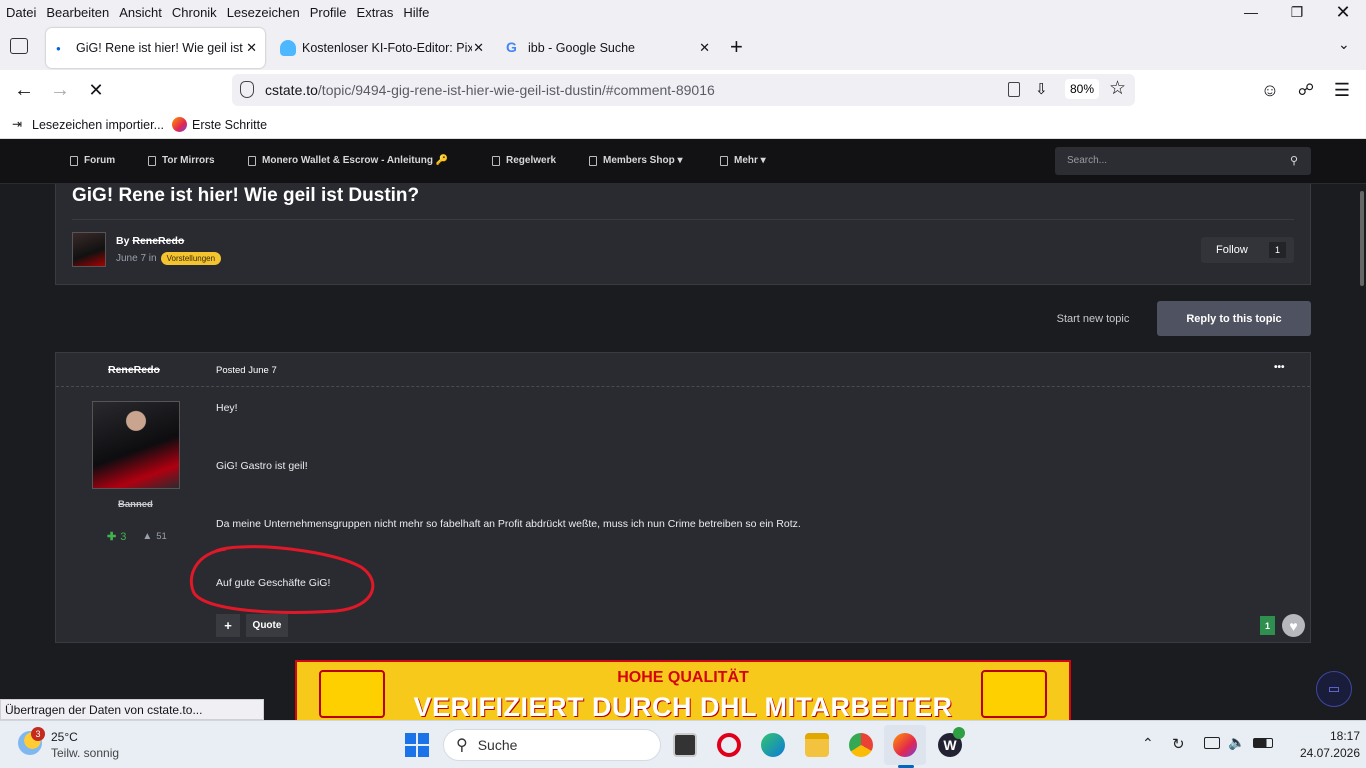  I want to click on scrollbar, so click(1362, 238).